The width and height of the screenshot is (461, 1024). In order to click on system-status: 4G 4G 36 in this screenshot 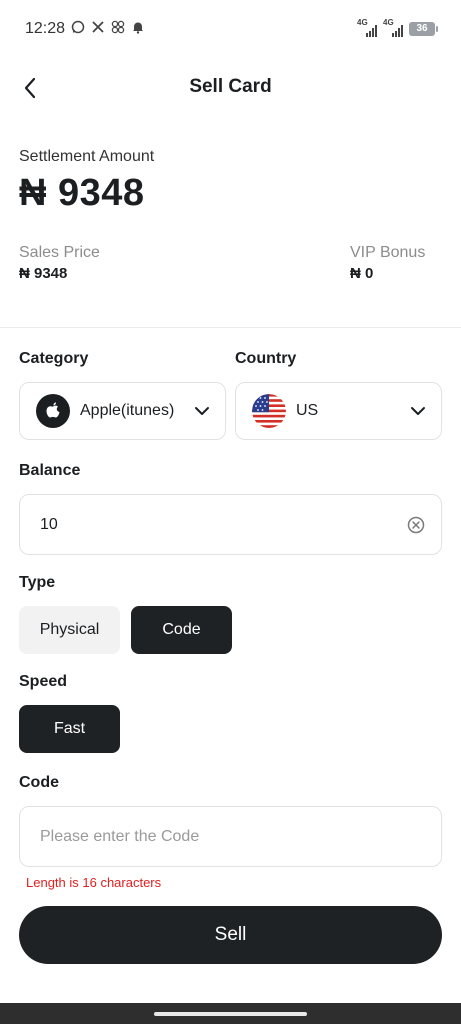, I will do `click(397, 27)`.